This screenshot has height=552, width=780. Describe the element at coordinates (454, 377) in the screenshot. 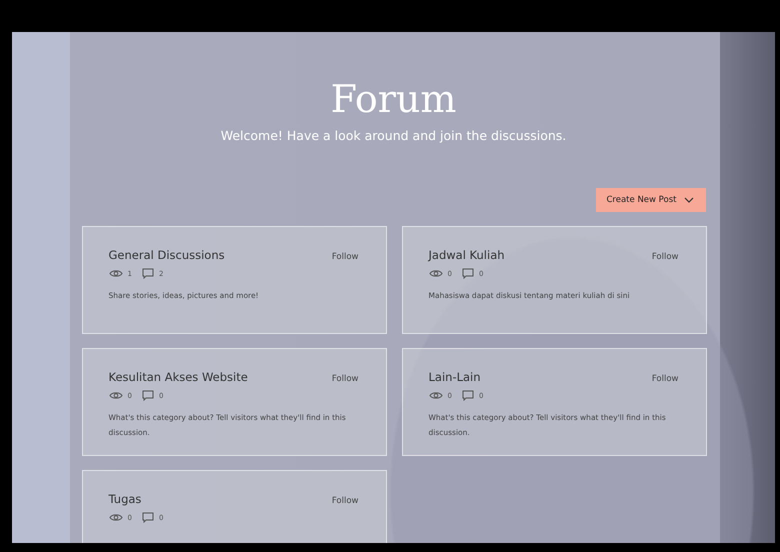

I see `category-title: Lain-Lain` at that location.